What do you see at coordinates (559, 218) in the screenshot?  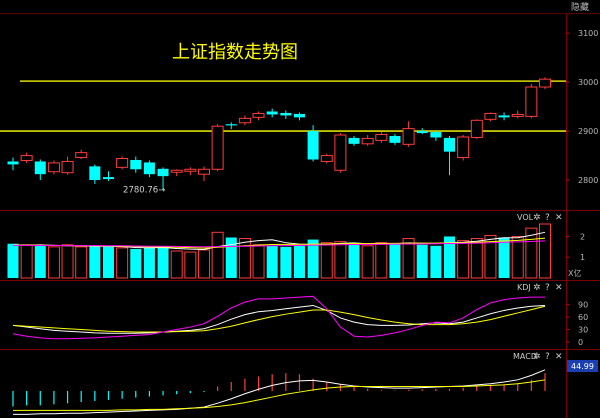 I see `vol-close-icon: ✕` at bounding box center [559, 218].